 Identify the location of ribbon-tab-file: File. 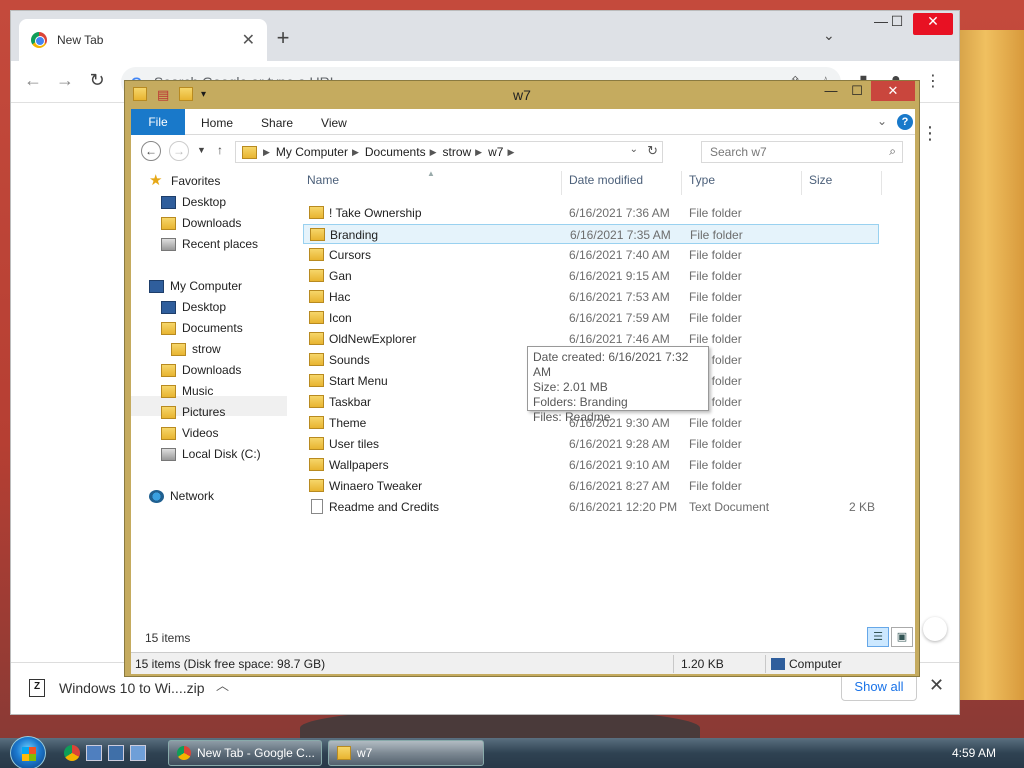
(158, 122).